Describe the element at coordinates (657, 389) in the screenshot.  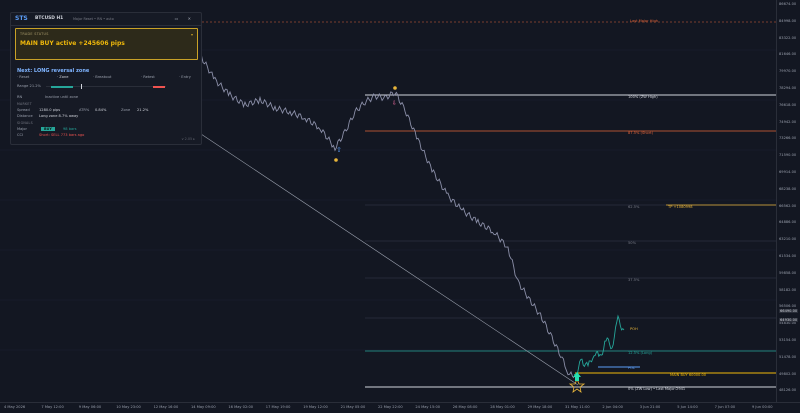
I see `label-zw-low: 0% (ZW Low) • Last Major:2941` at that location.